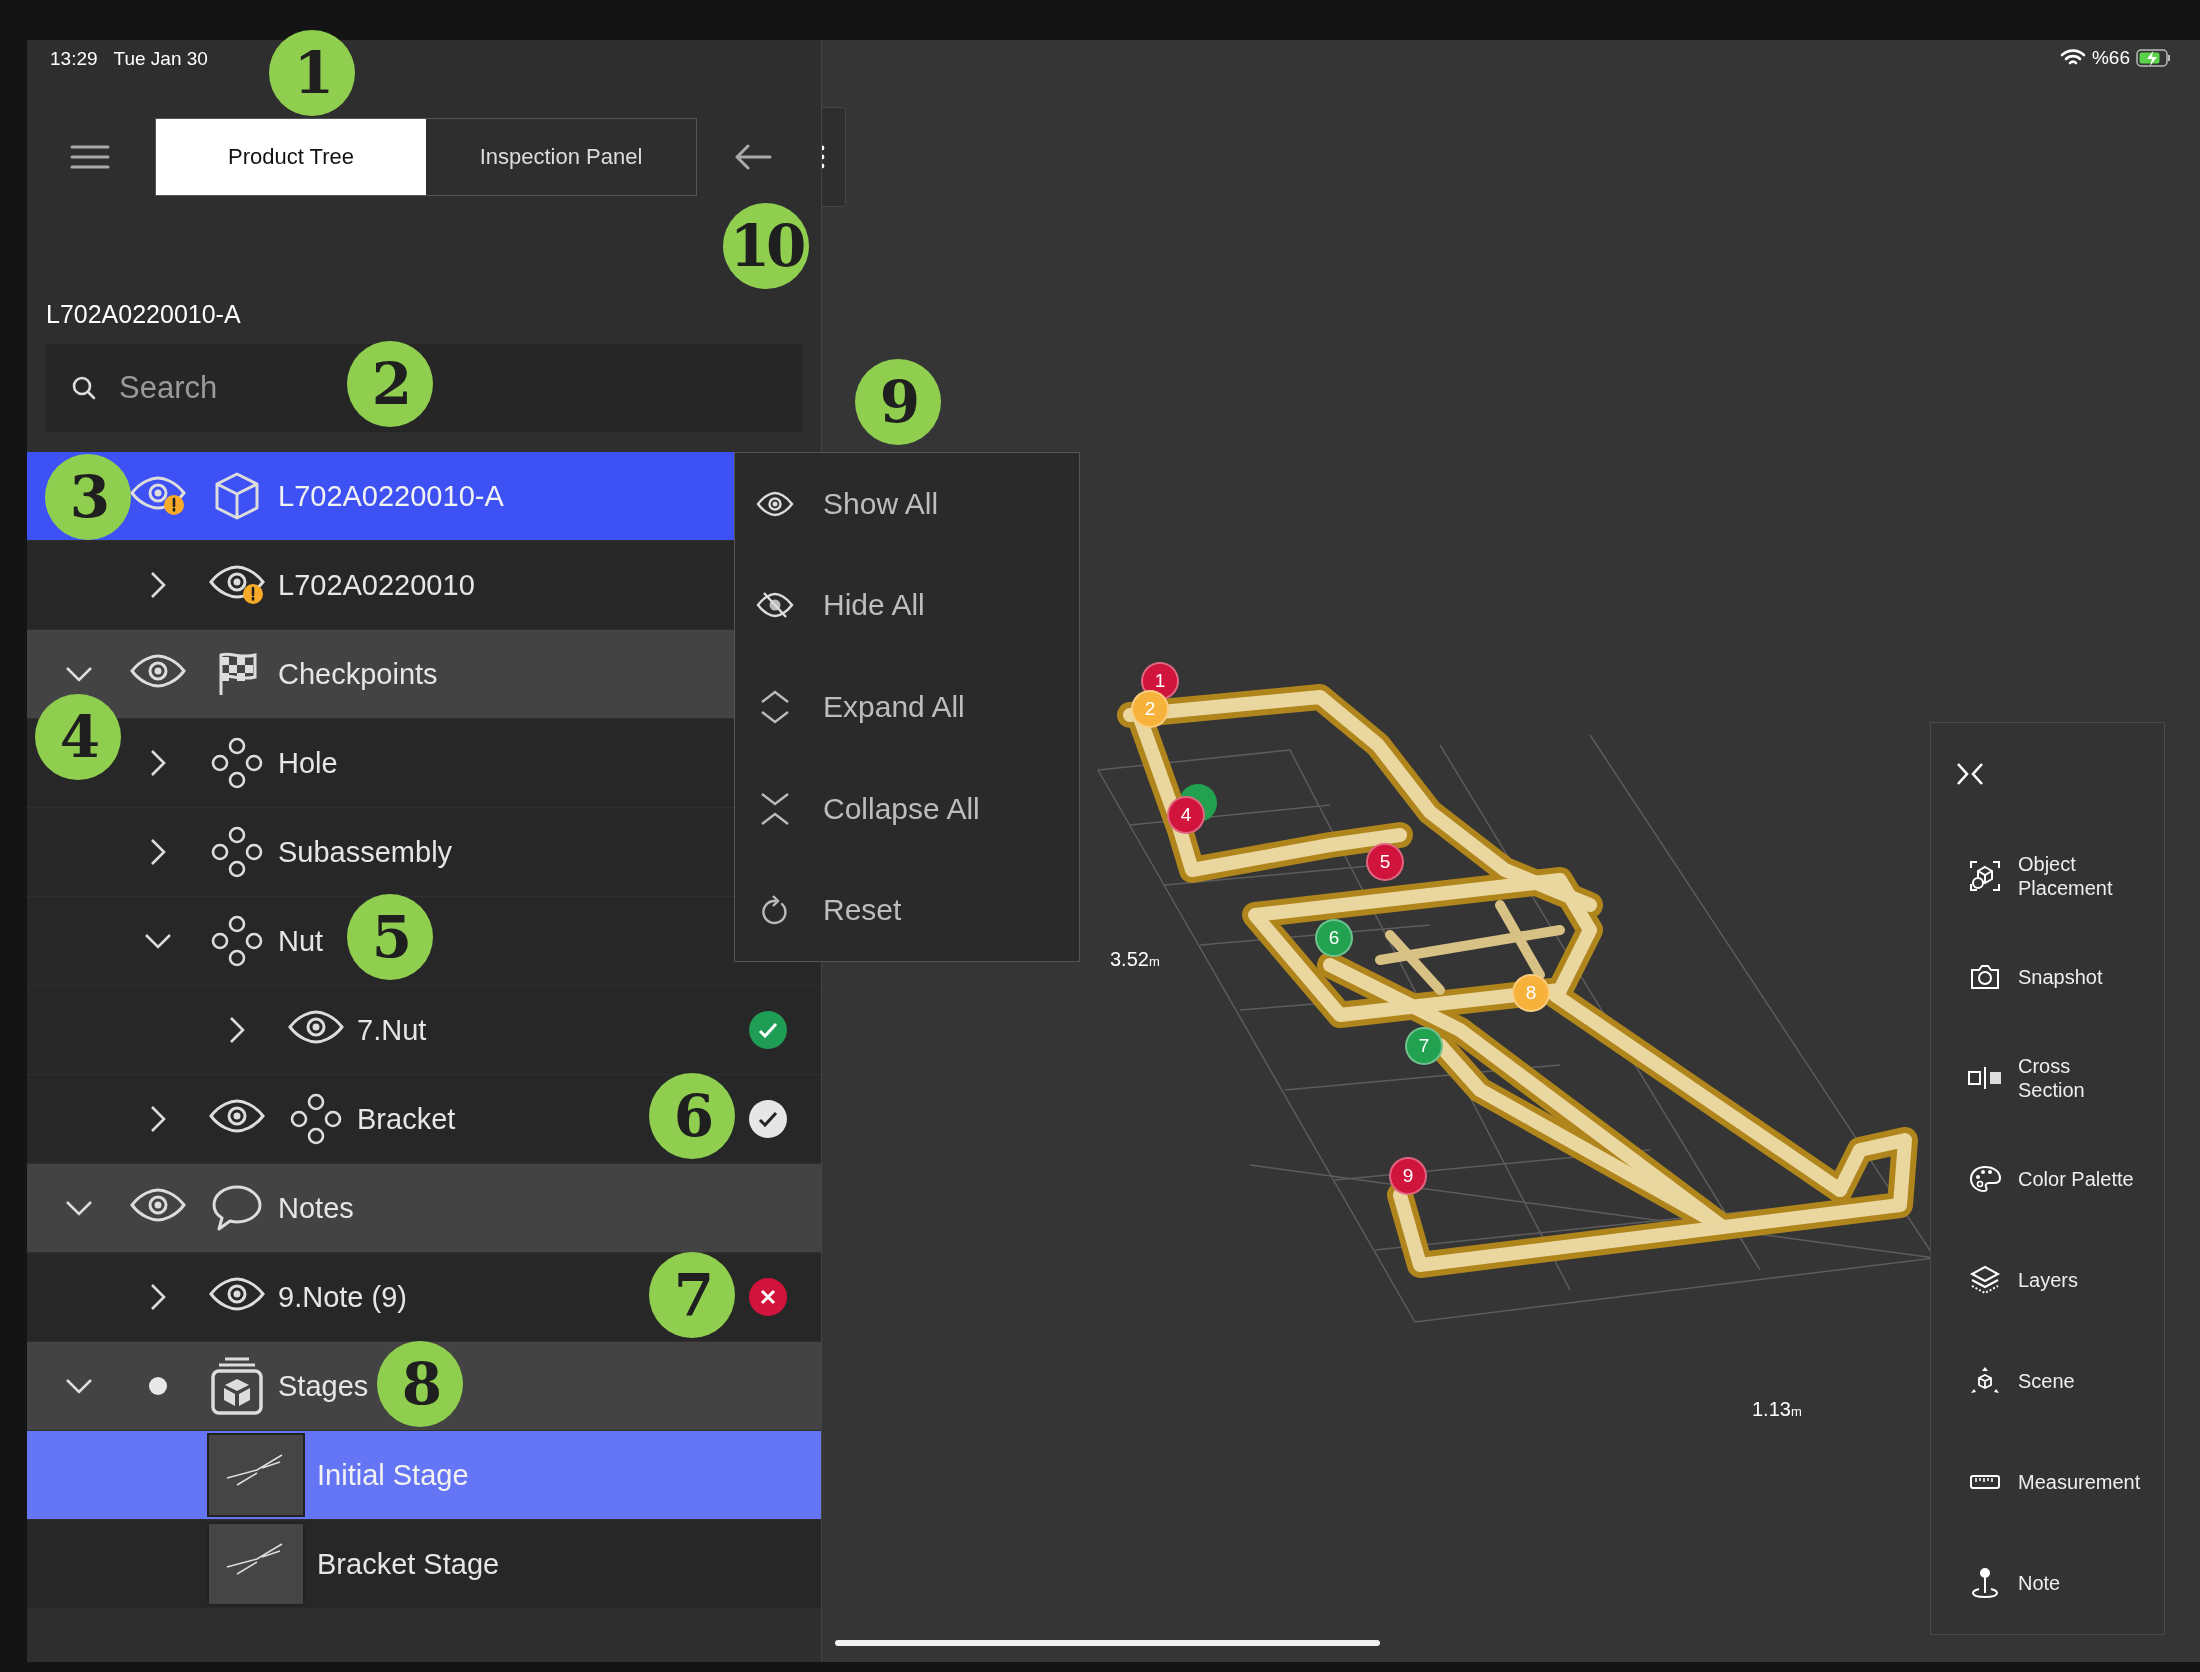  I want to click on tree-label: Subassembly, so click(365, 852).